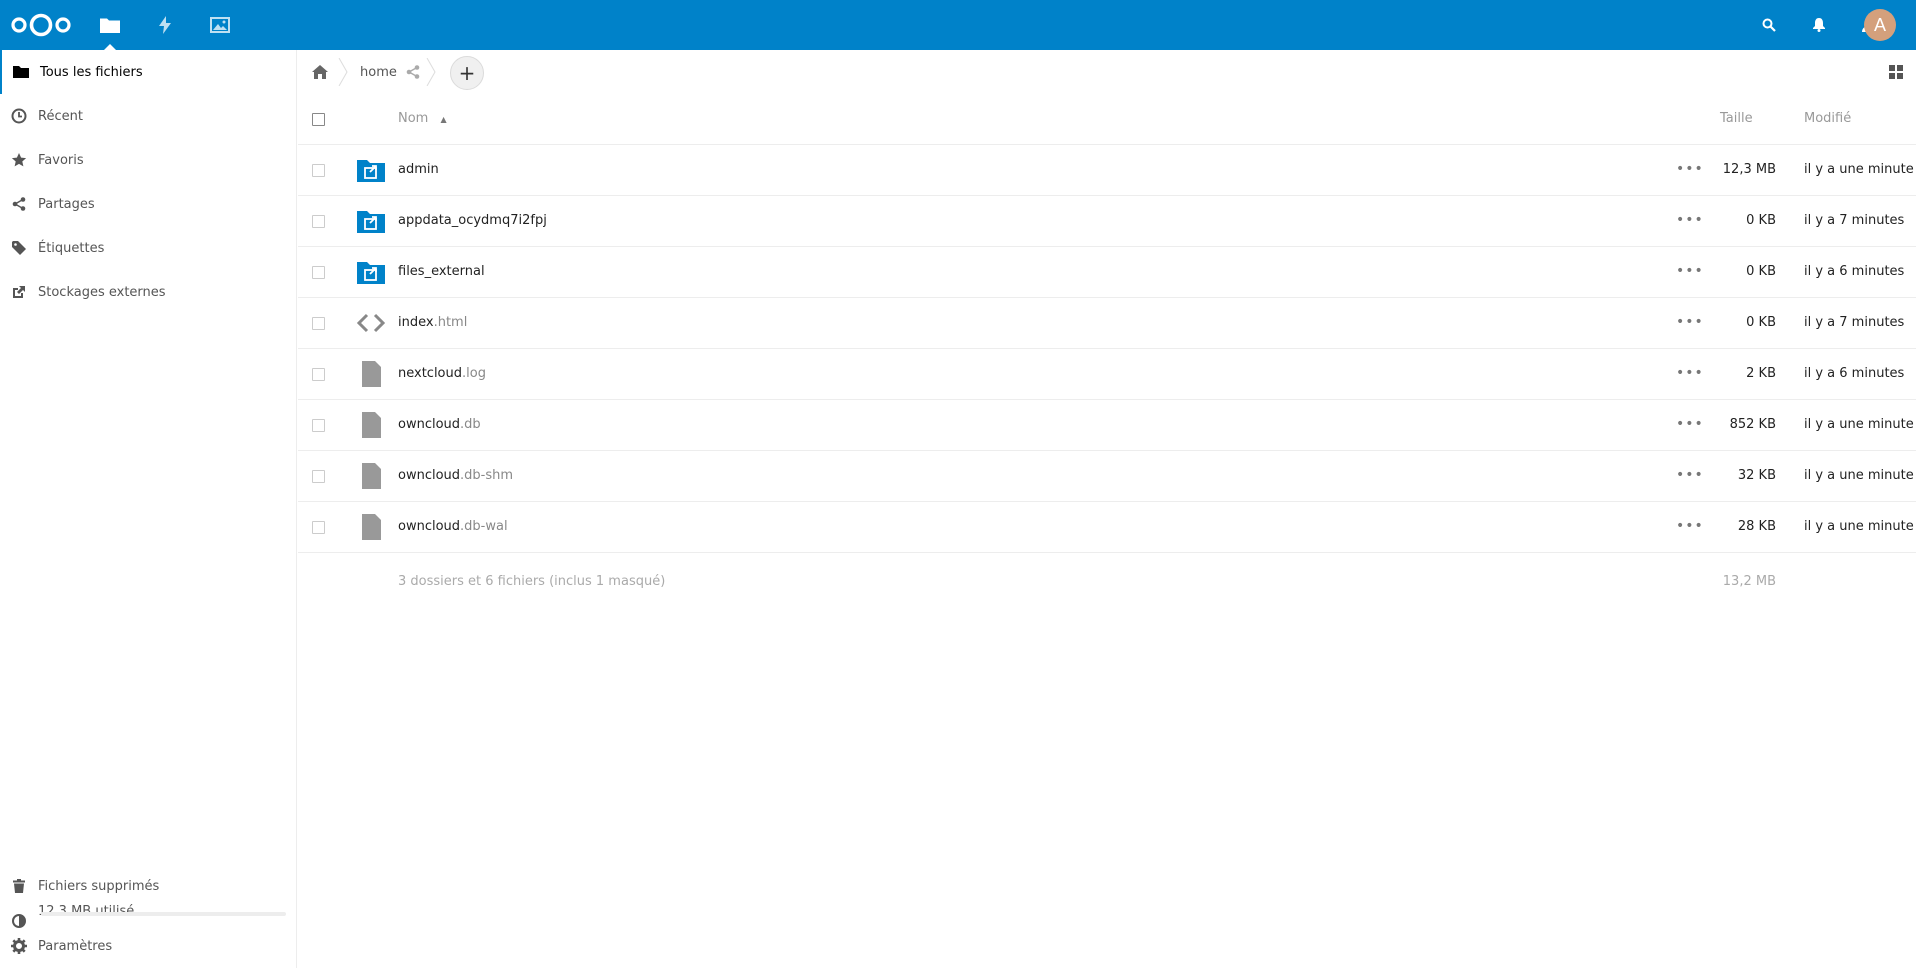 Image resolution: width=1916 pixels, height=968 pixels. What do you see at coordinates (220, 25) in the screenshot?
I see `app-gallery` at bounding box center [220, 25].